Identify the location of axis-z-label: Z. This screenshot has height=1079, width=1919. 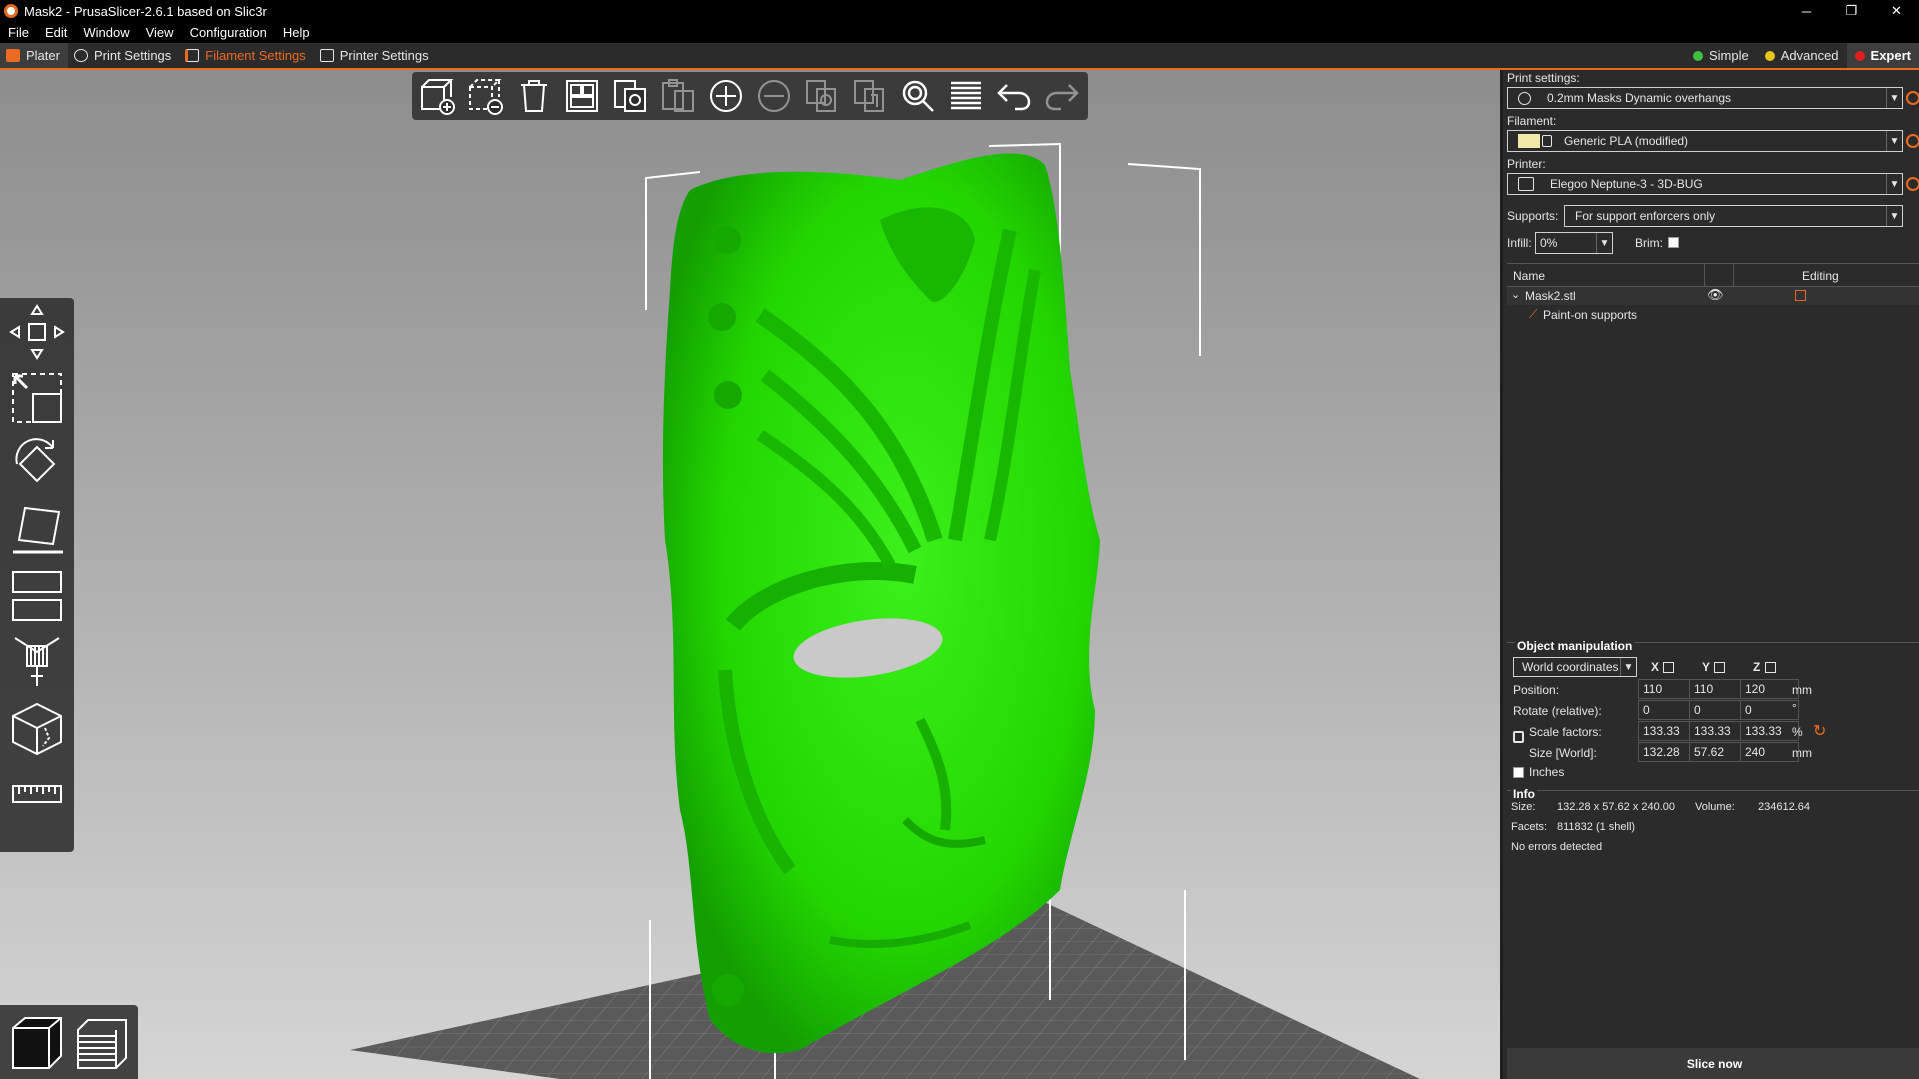
(1757, 667).